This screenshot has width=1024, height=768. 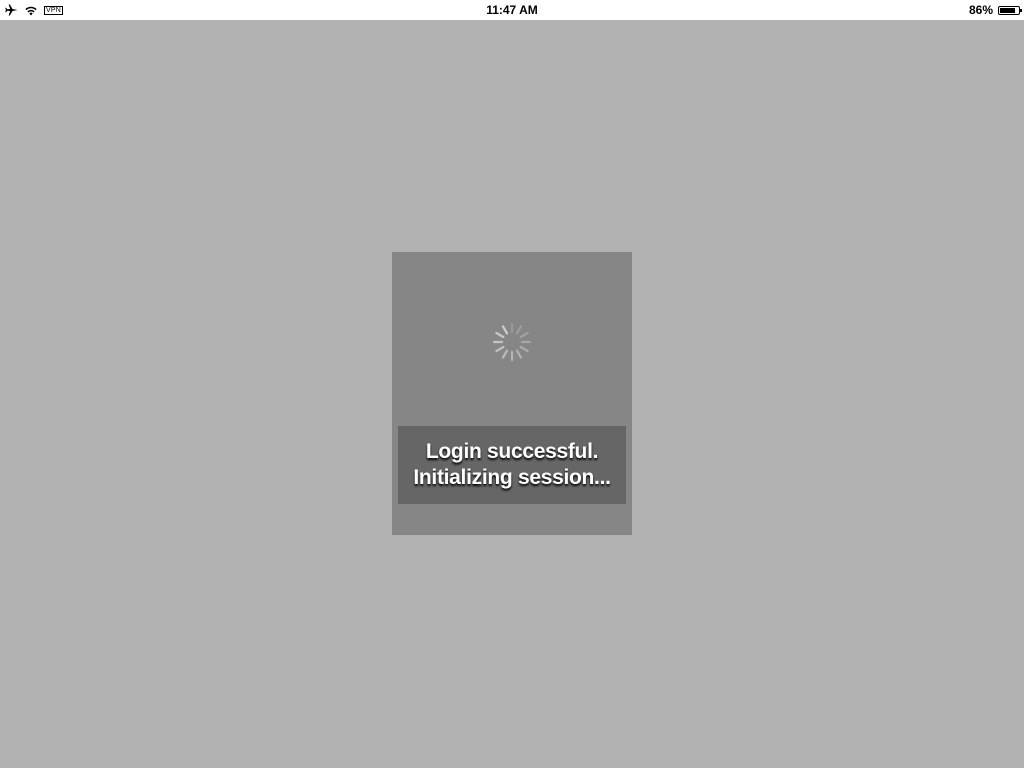 What do you see at coordinates (1021, 10) in the screenshot?
I see `battery-nub` at bounding box center [1021, 10].